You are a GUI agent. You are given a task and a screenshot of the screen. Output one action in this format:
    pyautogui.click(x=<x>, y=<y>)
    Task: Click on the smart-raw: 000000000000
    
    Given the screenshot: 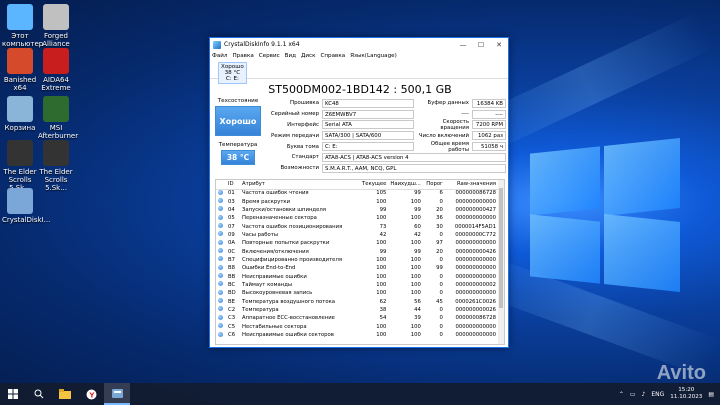 What is the action you would take?
    pyautogui.click(x=475, y=293)
    